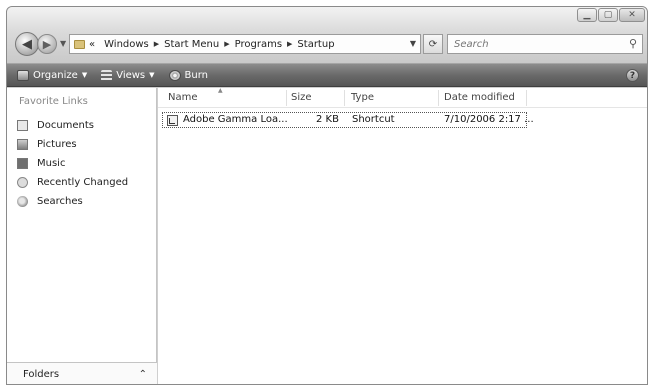  I want to click on file-type: Shortcut, so click(373, 119).